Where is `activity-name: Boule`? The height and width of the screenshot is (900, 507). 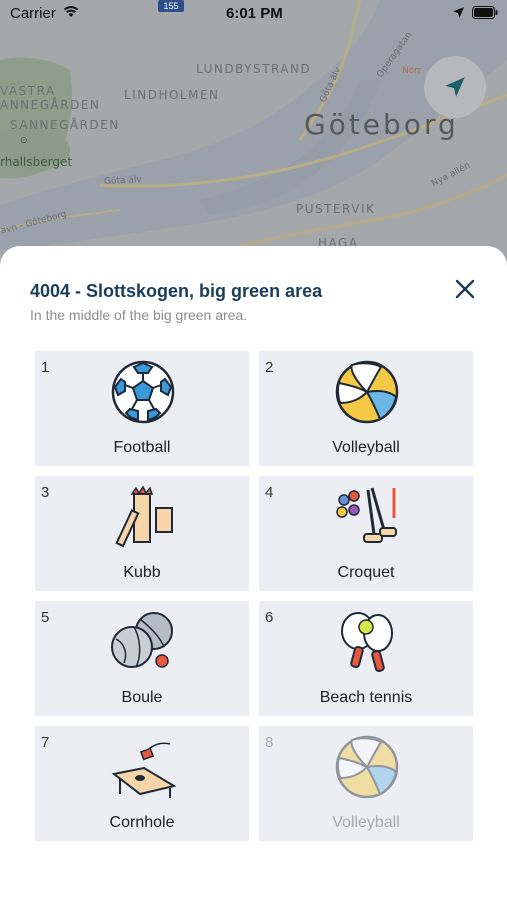
activity-name: Boule is located at coordinates (142, 697).